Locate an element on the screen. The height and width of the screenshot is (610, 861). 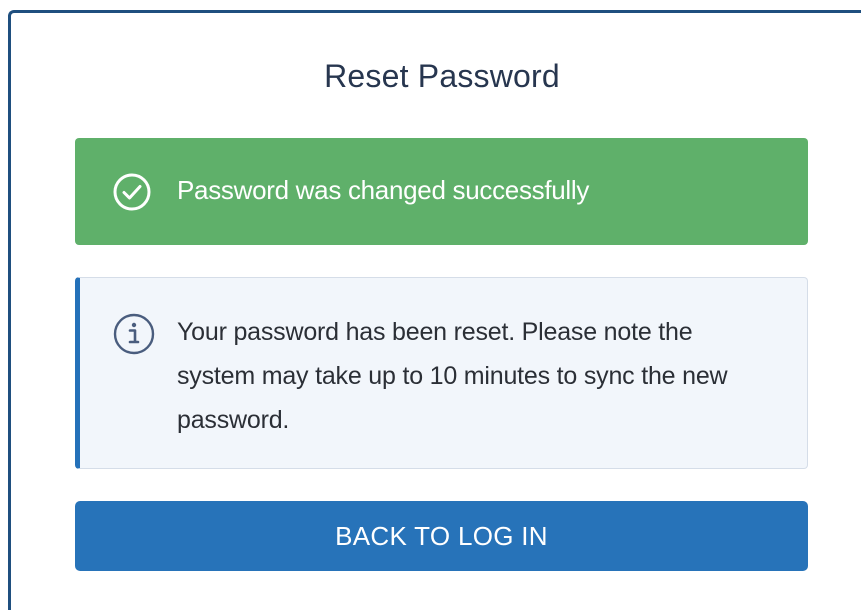
success-alert: Password was changed successfully is located at coordinates (441, 191).